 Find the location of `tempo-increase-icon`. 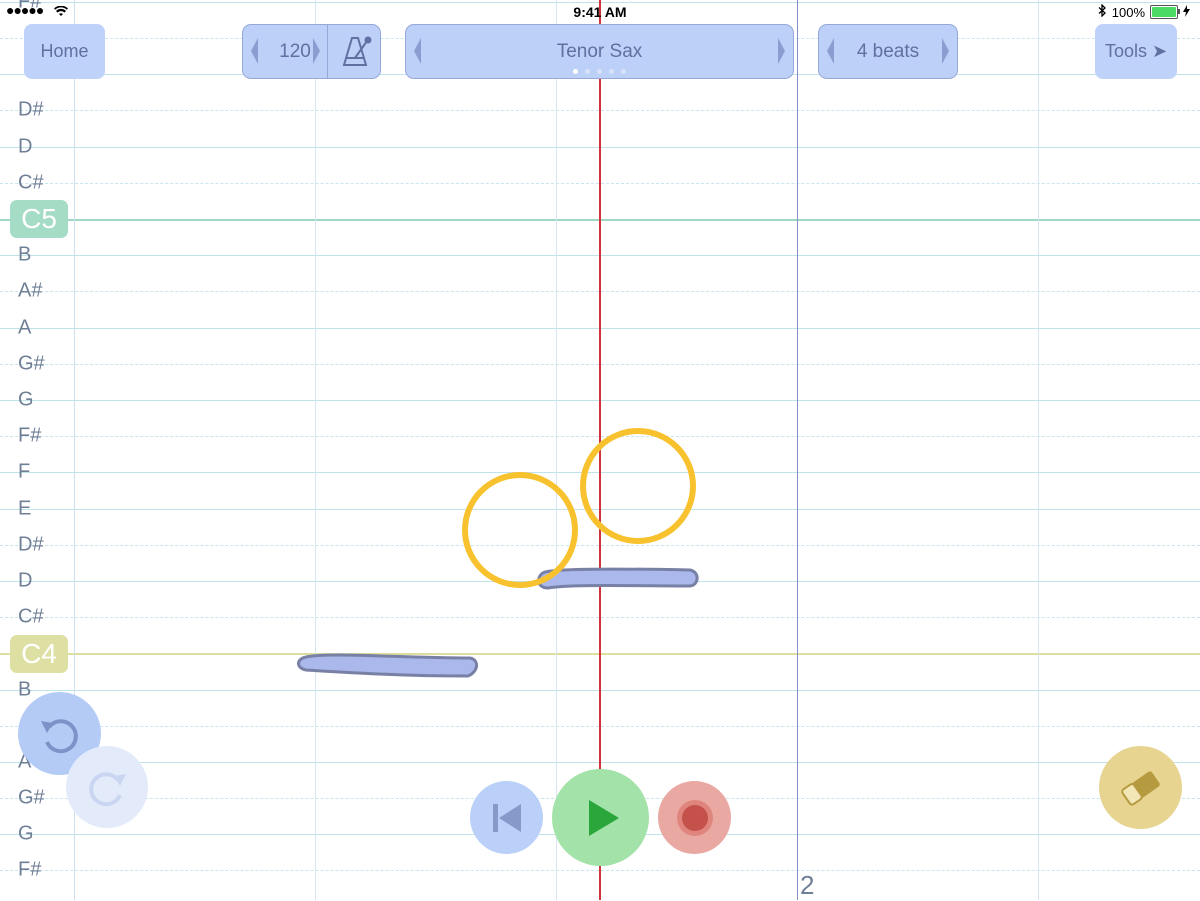

tempo-increase-icon is located at coordinates (316, 51).